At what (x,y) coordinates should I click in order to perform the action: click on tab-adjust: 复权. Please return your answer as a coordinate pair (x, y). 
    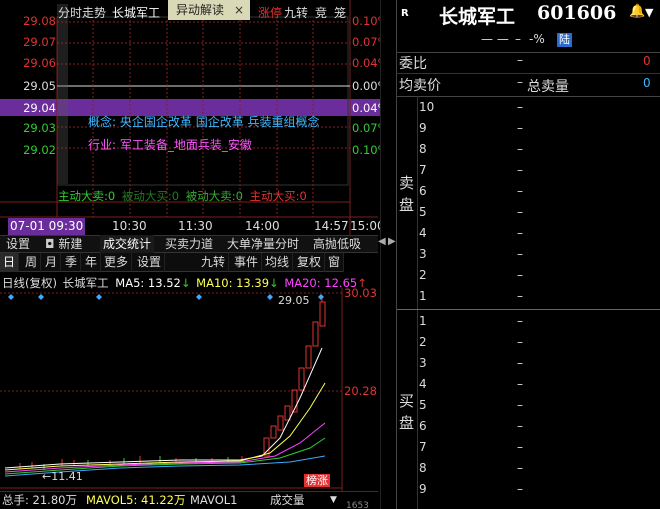
    Looking at the image, I should click on (310, 262).